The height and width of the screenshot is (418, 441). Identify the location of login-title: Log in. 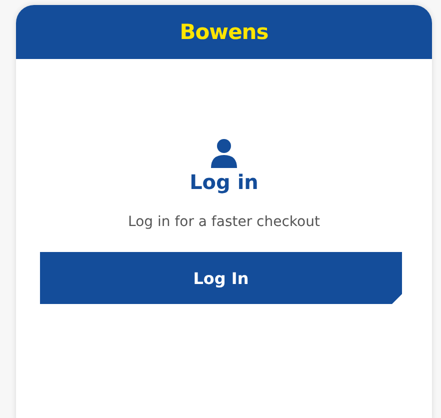
(224, 182).